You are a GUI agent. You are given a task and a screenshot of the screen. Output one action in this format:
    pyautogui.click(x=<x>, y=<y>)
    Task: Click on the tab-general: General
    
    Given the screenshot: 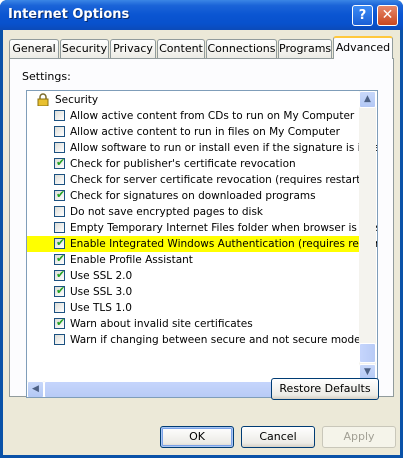 What is the action you would take?
    pyautogui.click(x=34, y=48)
    